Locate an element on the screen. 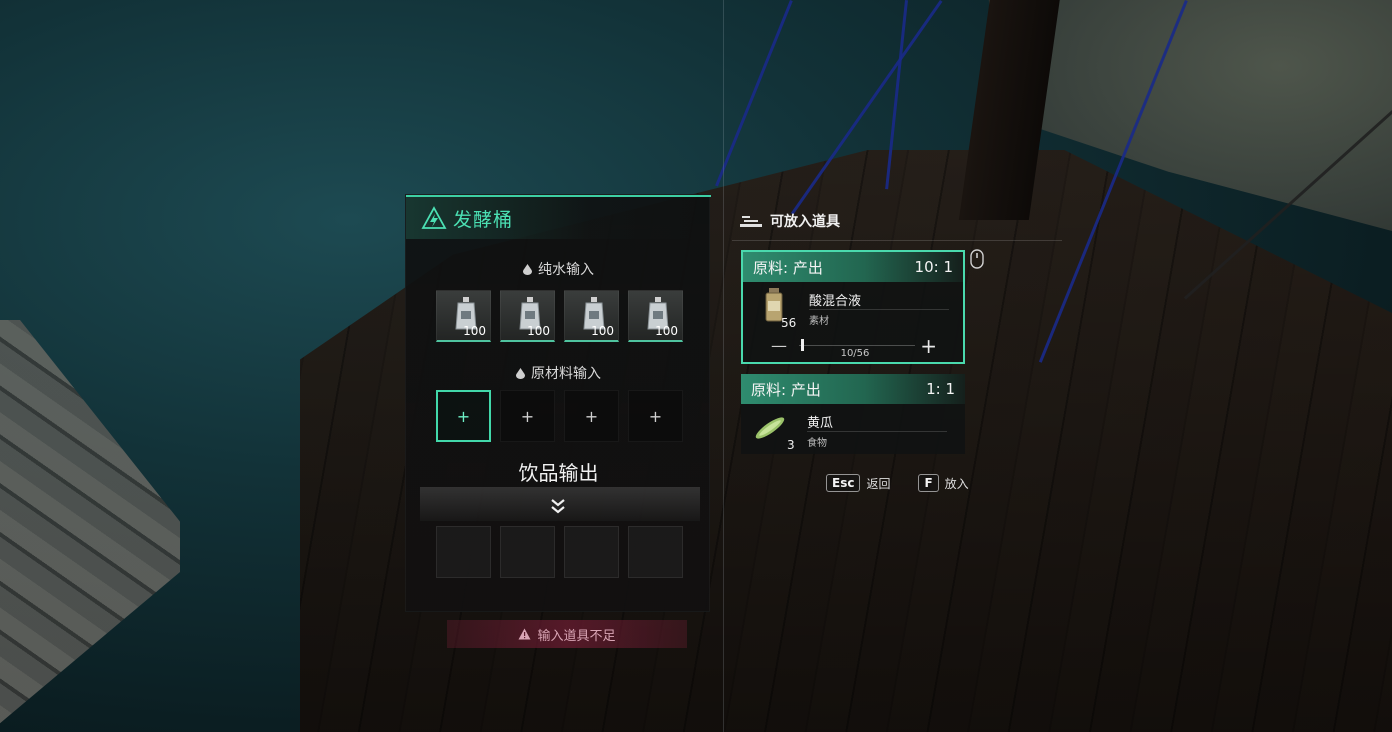 This screenshot has height=732, width=1392. header-divider is located at coordinates (897, 240).